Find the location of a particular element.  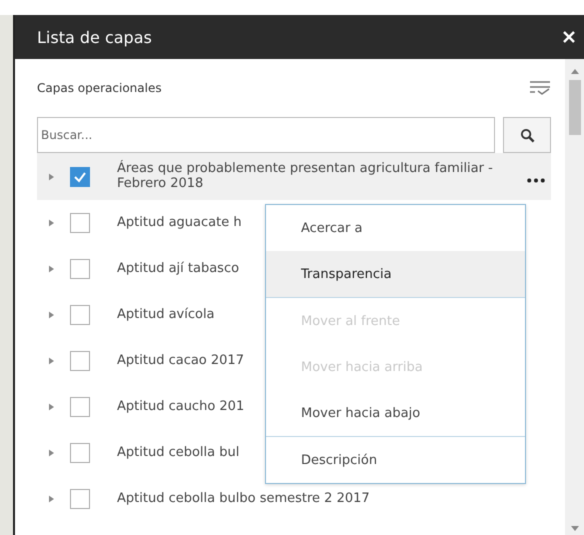

layer-label: Áreas que probablemente presentan agricultura familiar - Febrero 2018 is located at coordinates (305, 176).